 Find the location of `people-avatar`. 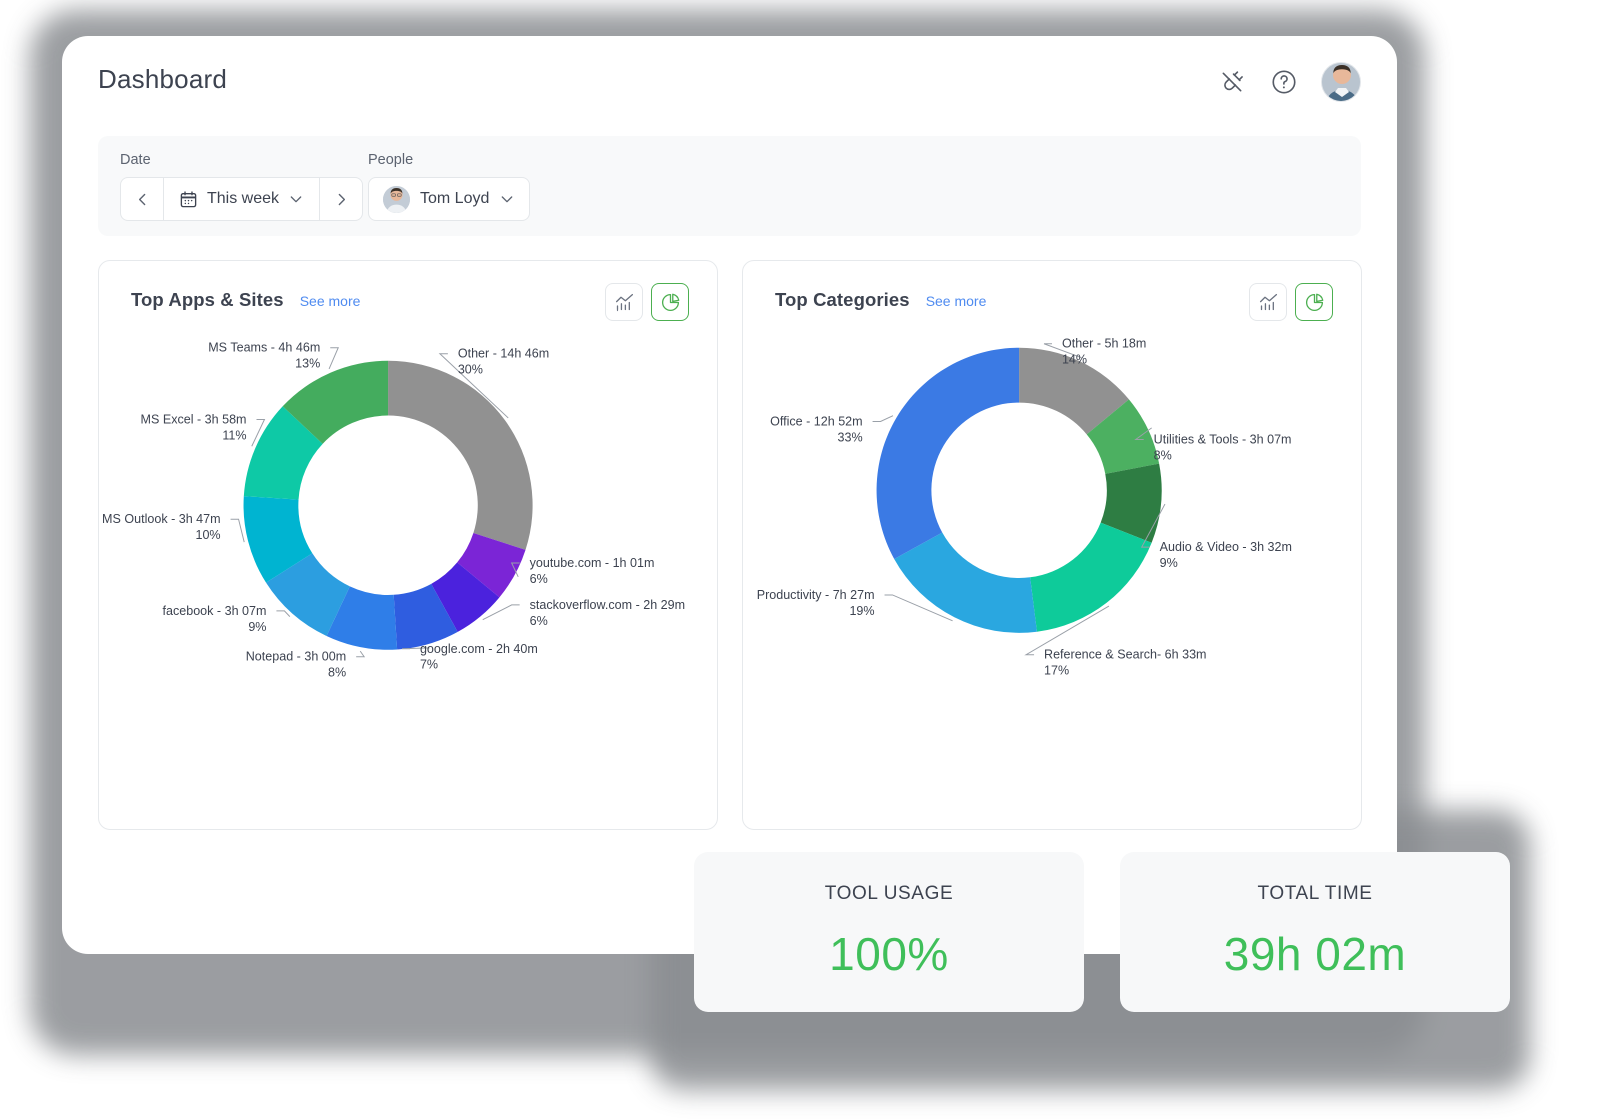

people-avatar is located at coordinates (396, 199).